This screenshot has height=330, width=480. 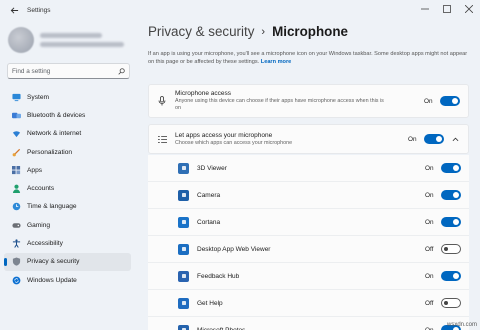 I want to click on app-name: Camera, so click(x=209, y=195).